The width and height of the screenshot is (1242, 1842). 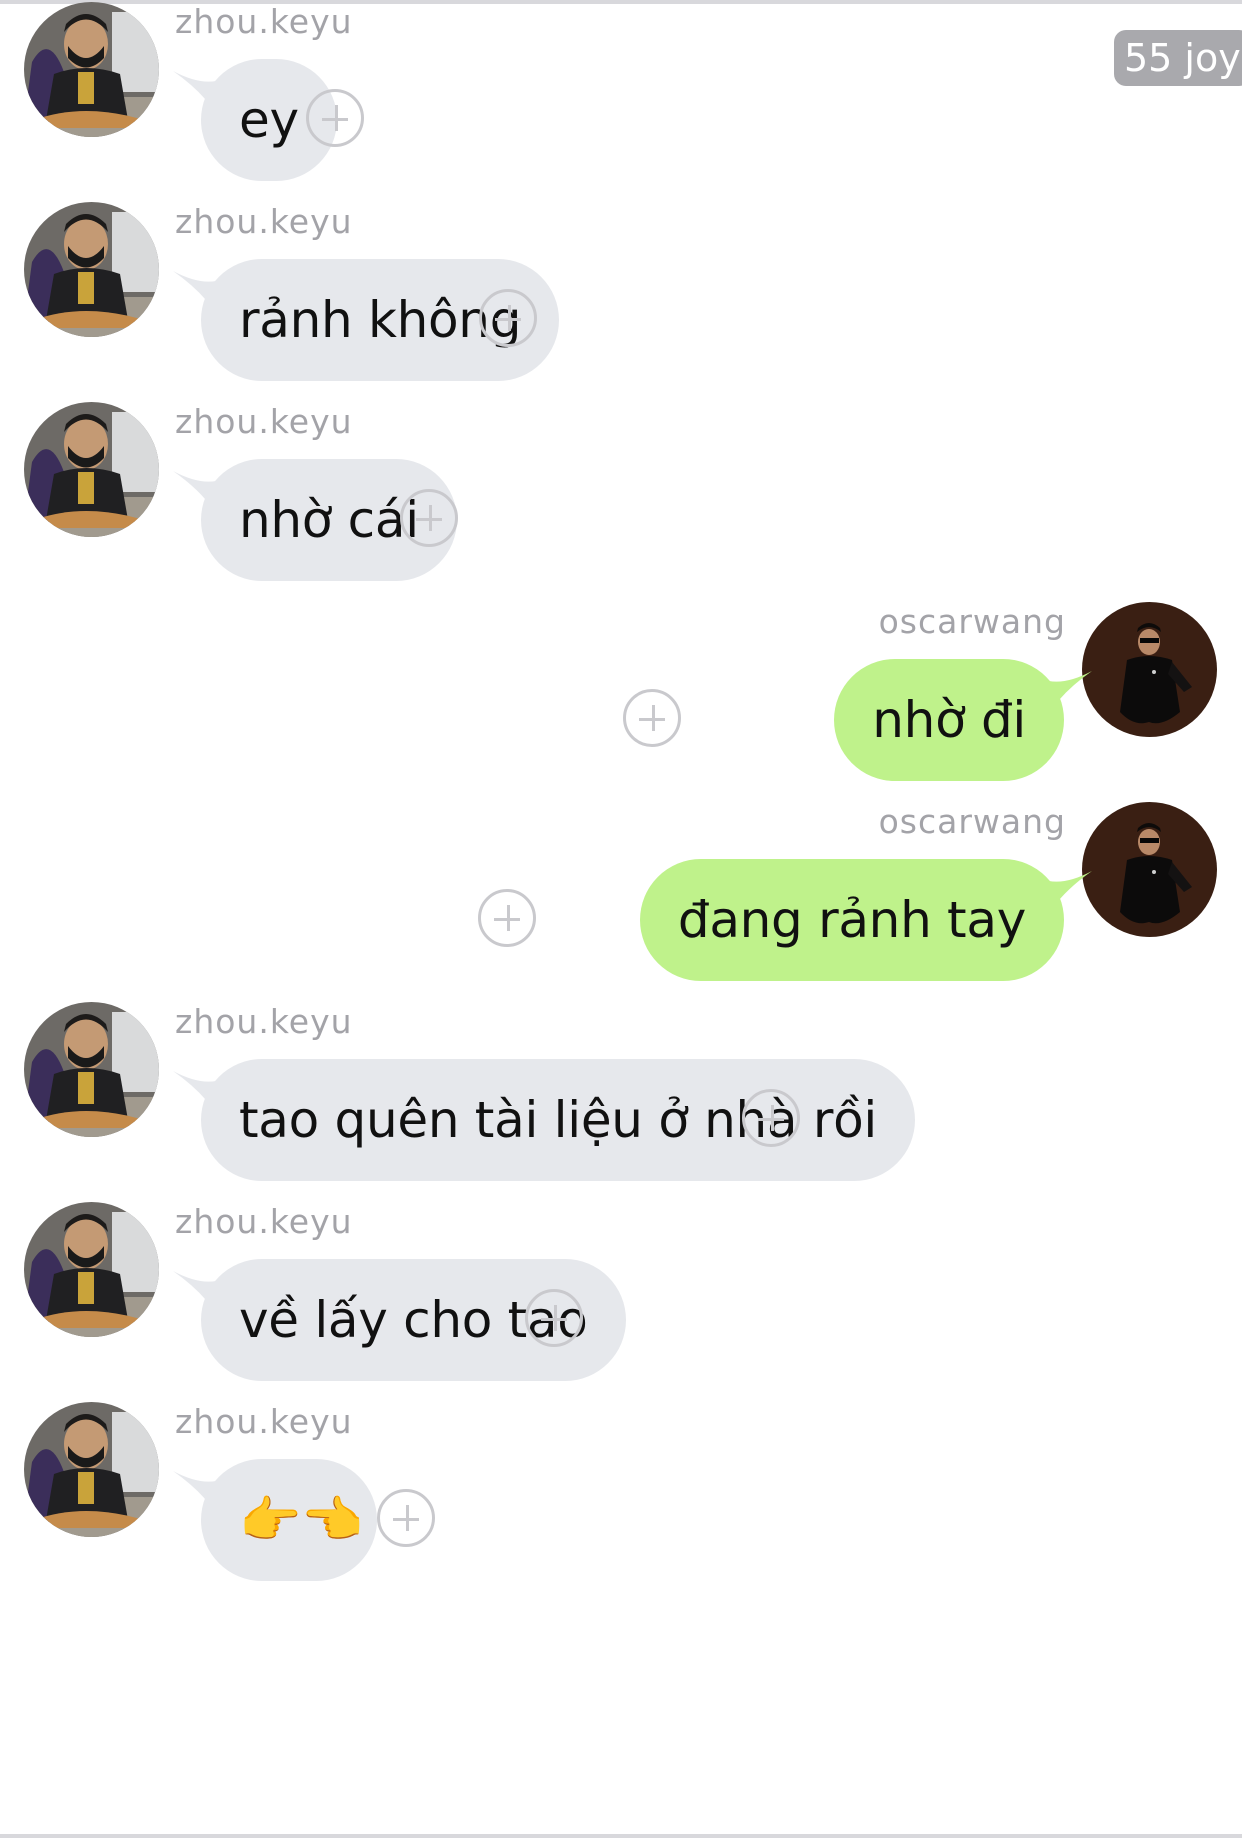 I want to click on bottom-divider, so click(x=621, y=1836).